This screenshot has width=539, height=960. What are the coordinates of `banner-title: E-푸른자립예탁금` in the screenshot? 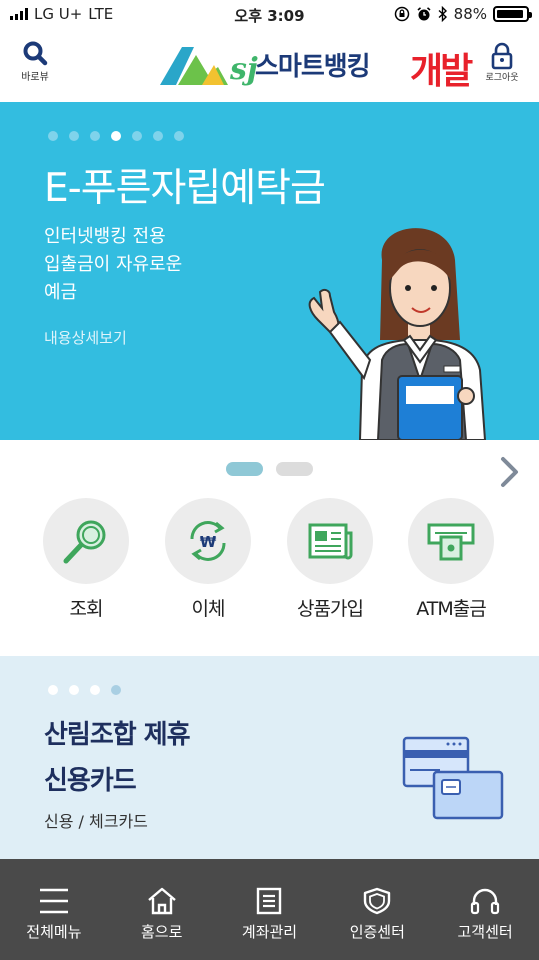 It's located at (185, 188).